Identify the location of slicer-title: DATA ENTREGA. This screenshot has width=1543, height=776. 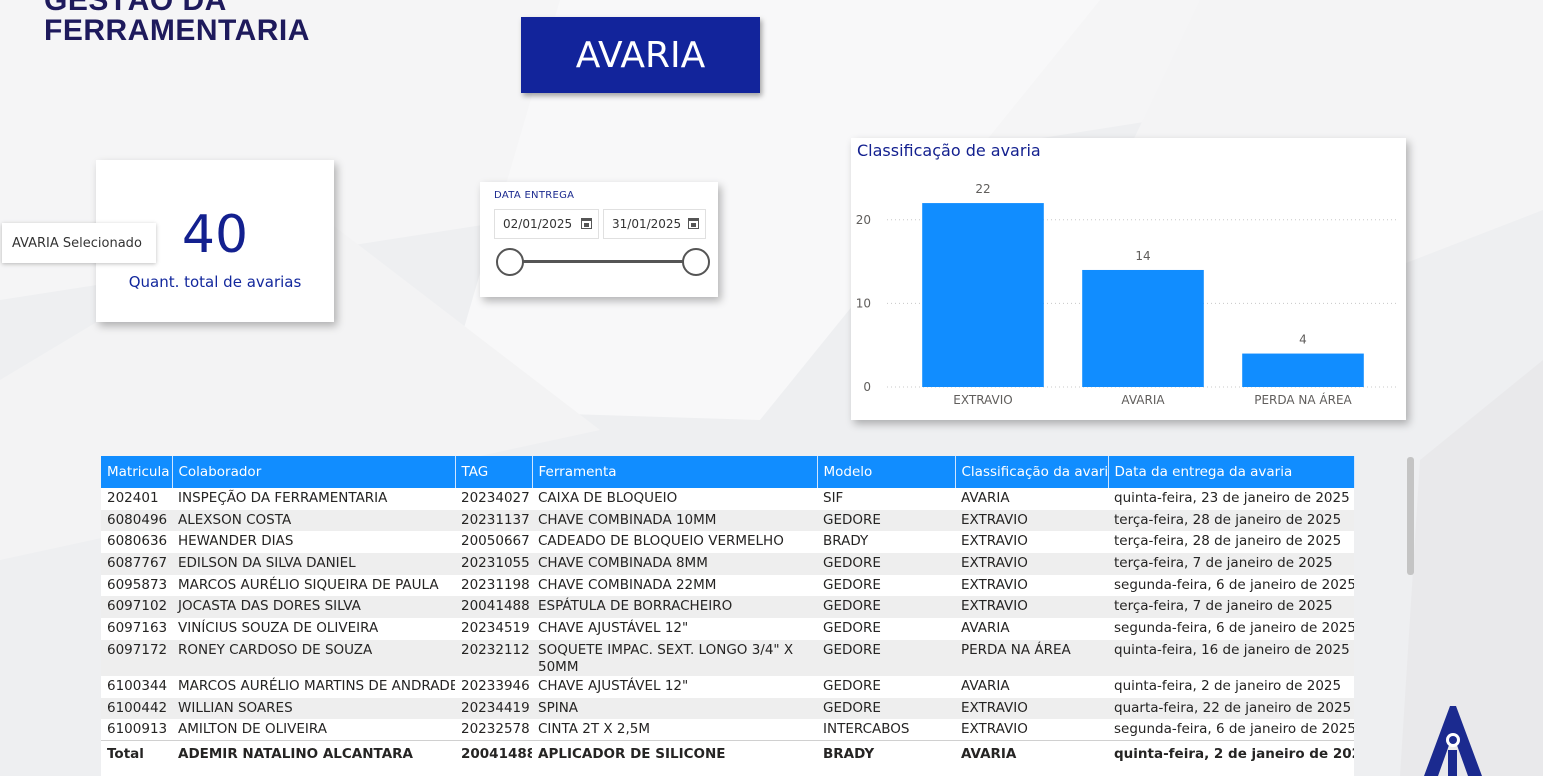
(534, 195).